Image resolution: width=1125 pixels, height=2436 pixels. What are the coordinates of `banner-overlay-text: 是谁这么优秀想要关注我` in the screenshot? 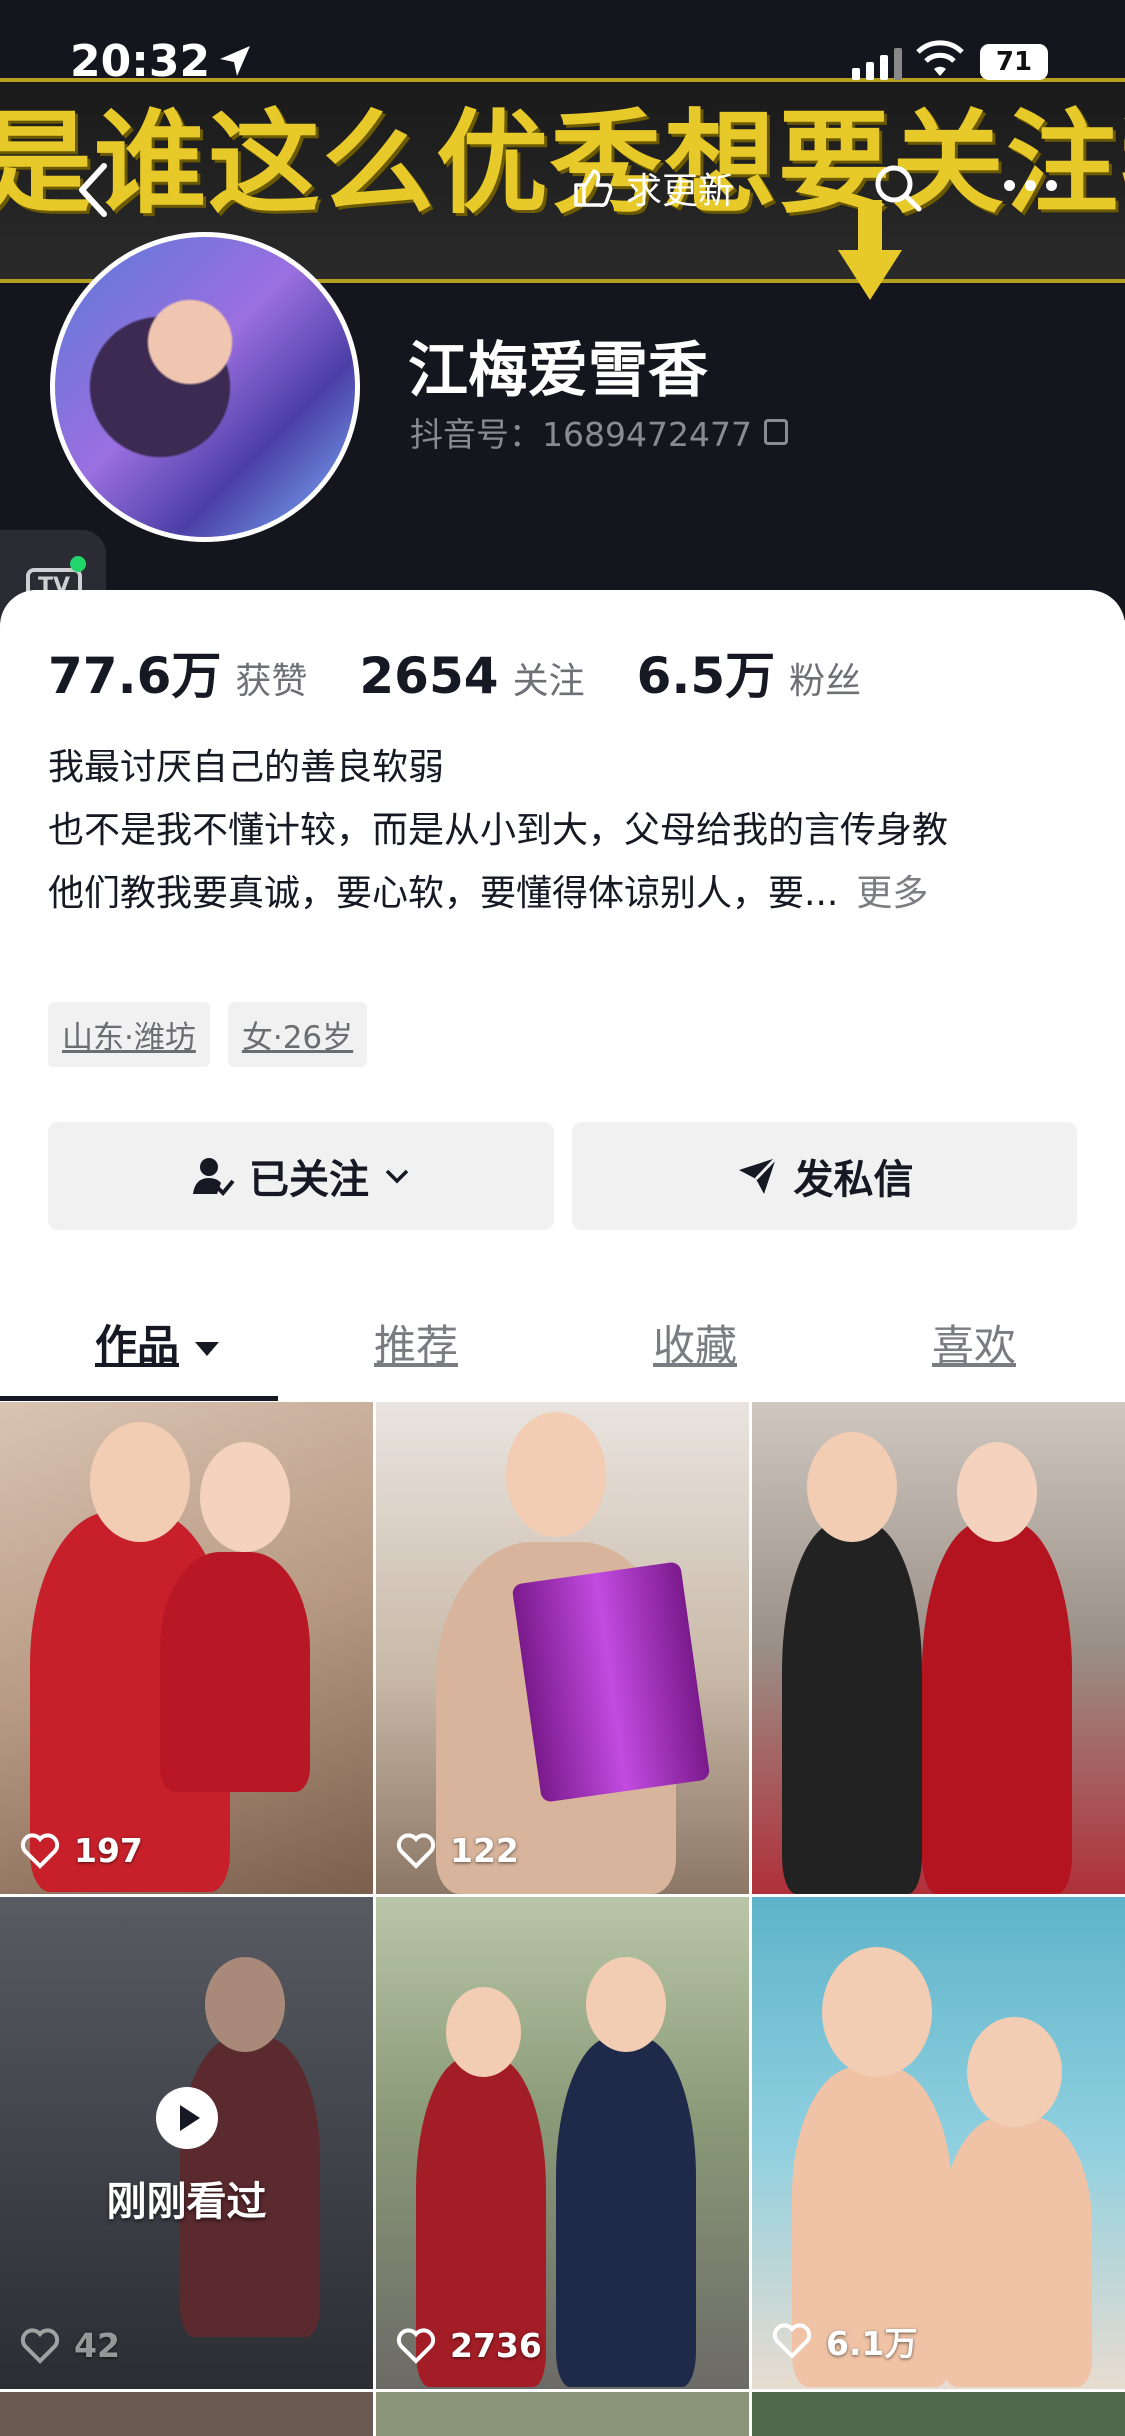 It's located at (562, 164).